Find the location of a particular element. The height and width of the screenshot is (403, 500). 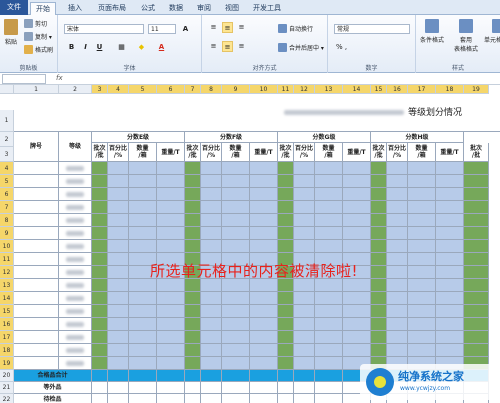

percent-style-button: % , is located at coordinates (341, 47).